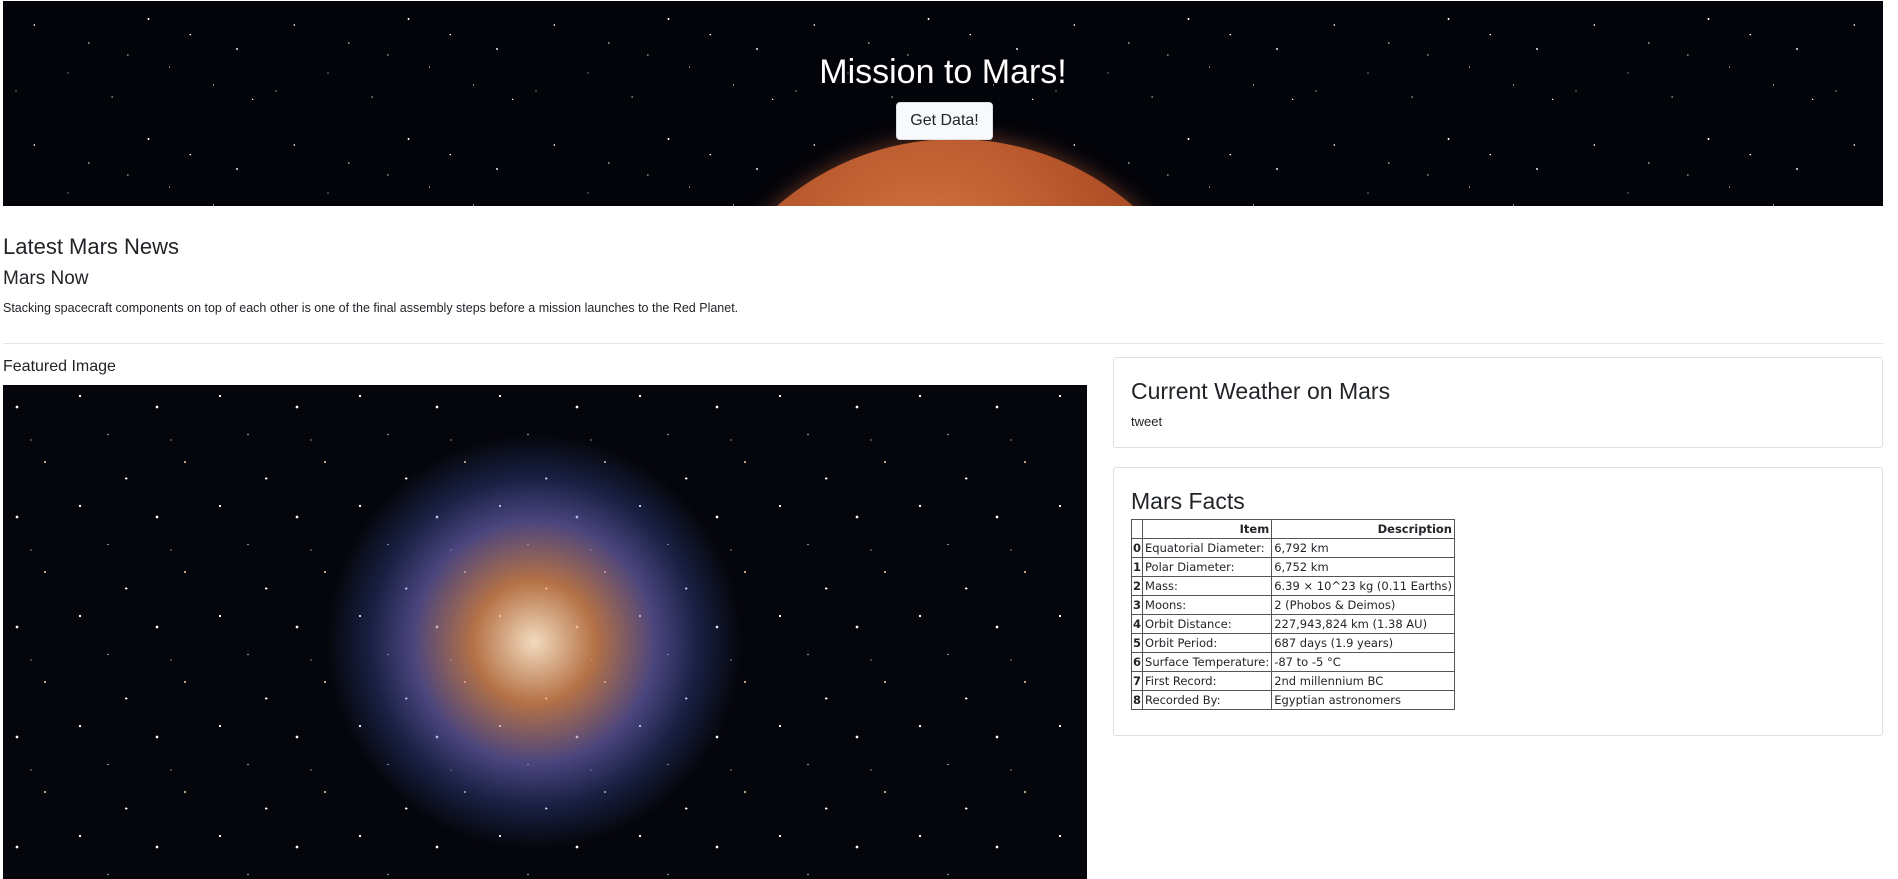  I want to click on row-index: 6, so click(1137, 662).